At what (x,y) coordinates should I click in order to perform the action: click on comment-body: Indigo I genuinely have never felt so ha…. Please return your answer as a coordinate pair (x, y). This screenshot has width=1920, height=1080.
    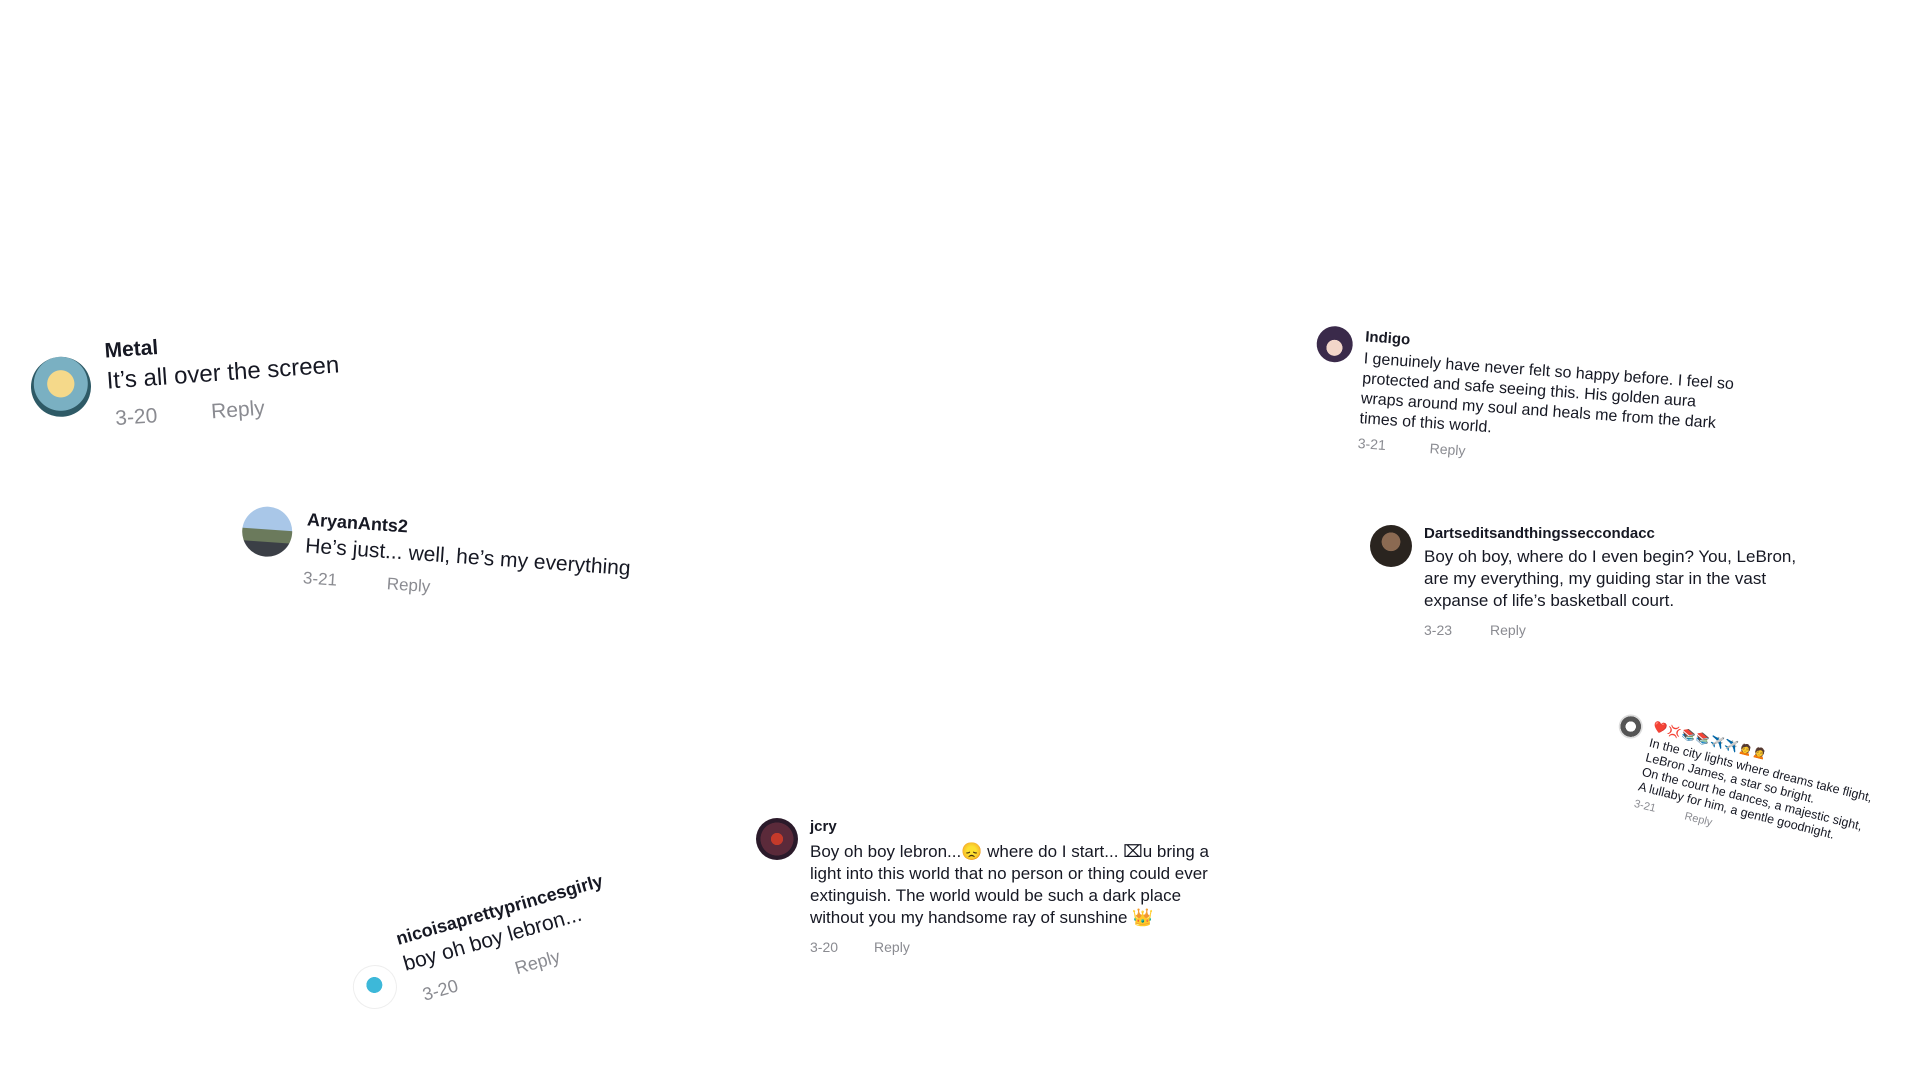
    Looking at the image, I should click on (1547, 402).